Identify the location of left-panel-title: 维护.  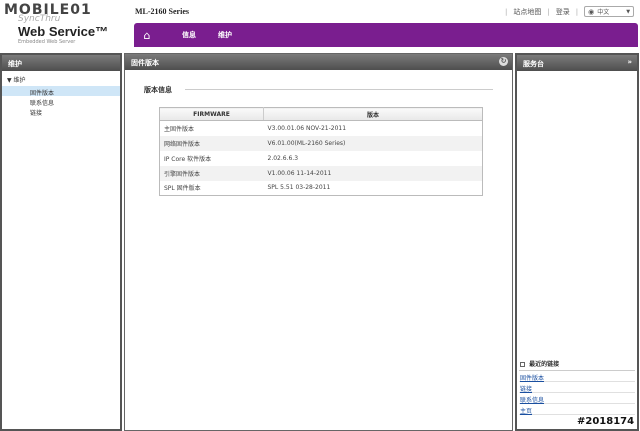
(61, 63).